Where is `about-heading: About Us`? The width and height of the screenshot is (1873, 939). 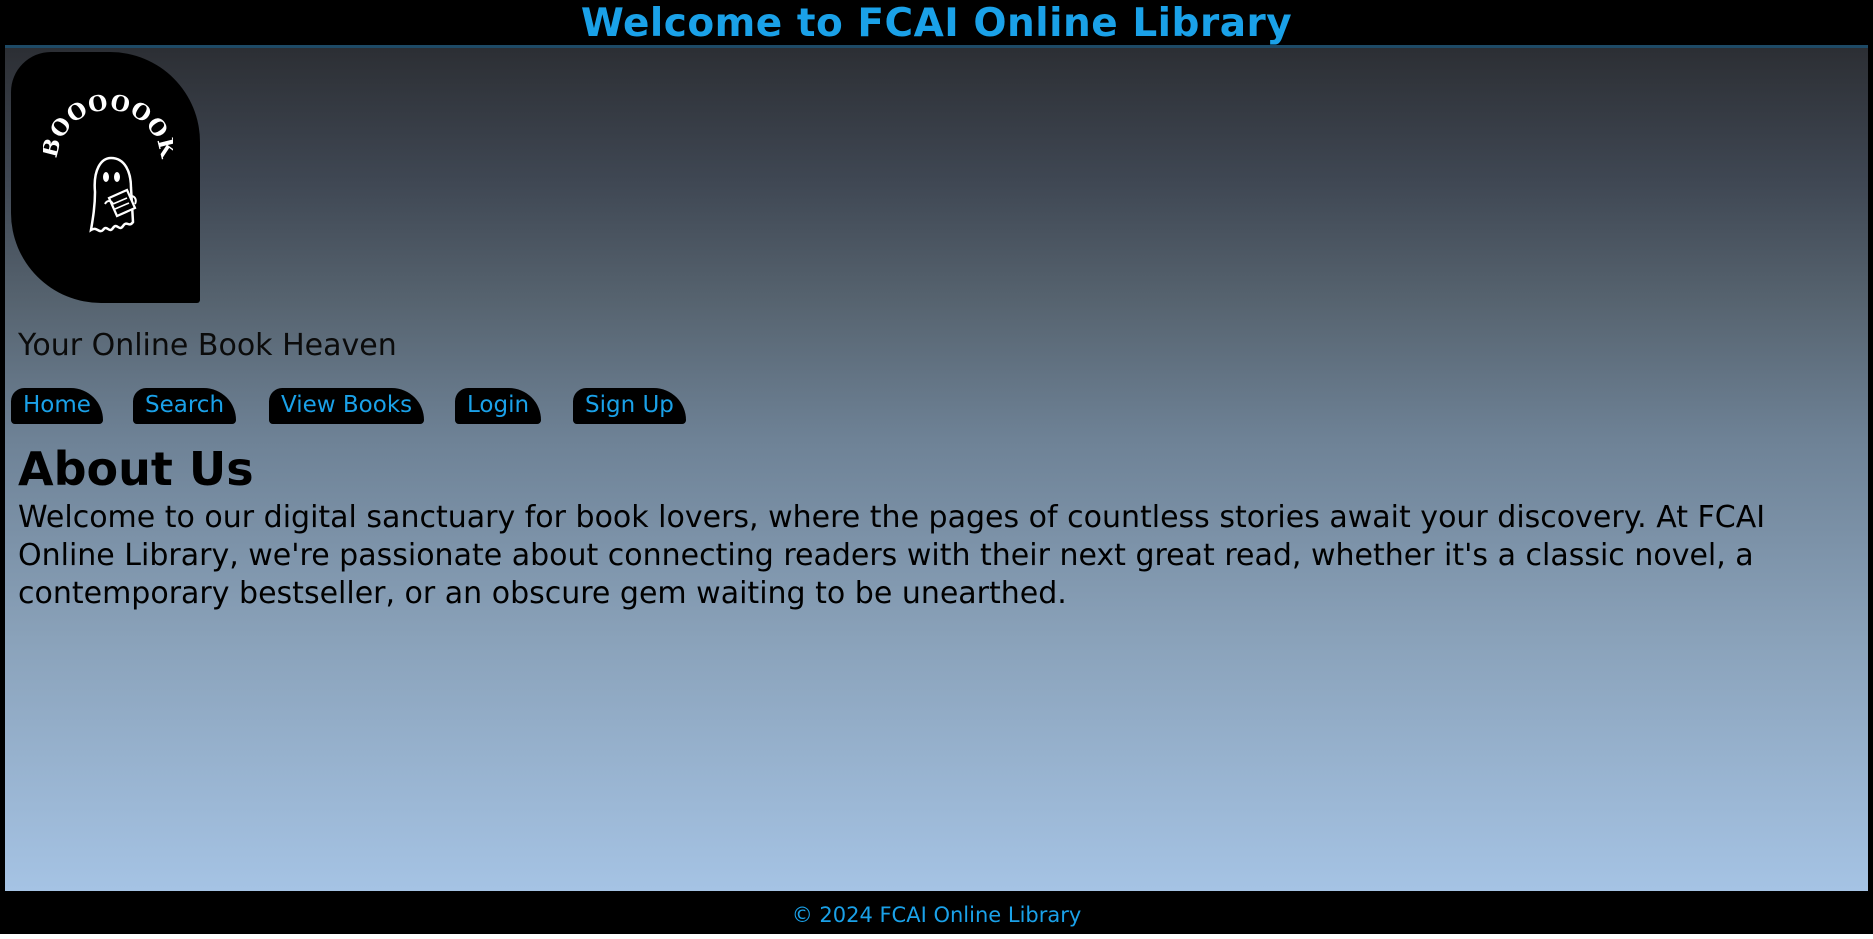 about-heading: About Us is located at coordinates (136, 469).